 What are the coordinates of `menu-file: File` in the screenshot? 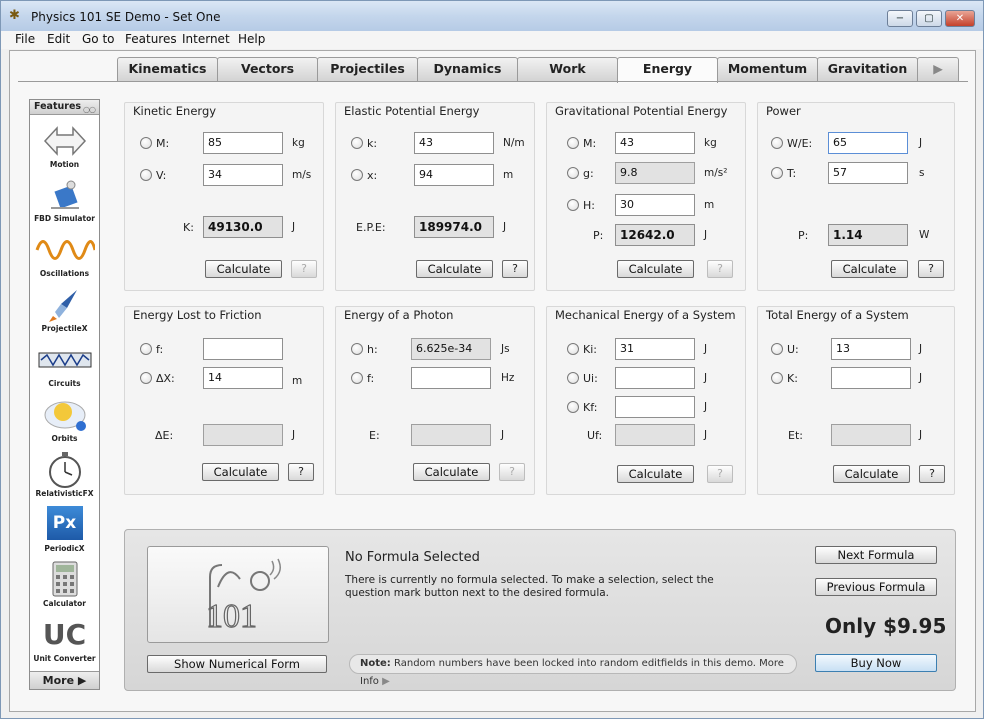 It's located at (25, 39).